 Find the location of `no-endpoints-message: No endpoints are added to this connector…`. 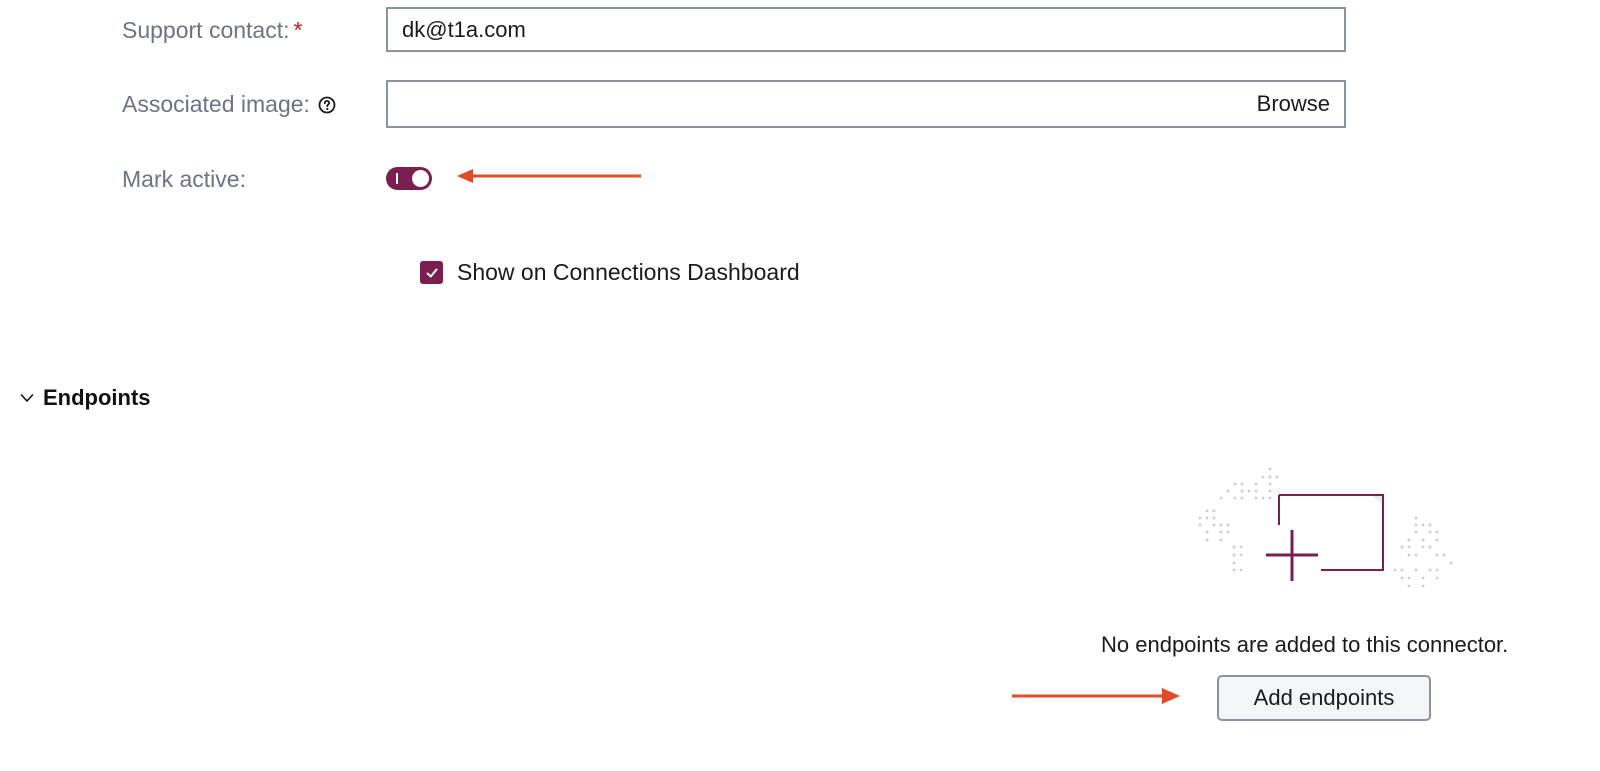

no-endpoints-message: No endpoints are added to this connector… is located at coordinates (1305, 644).